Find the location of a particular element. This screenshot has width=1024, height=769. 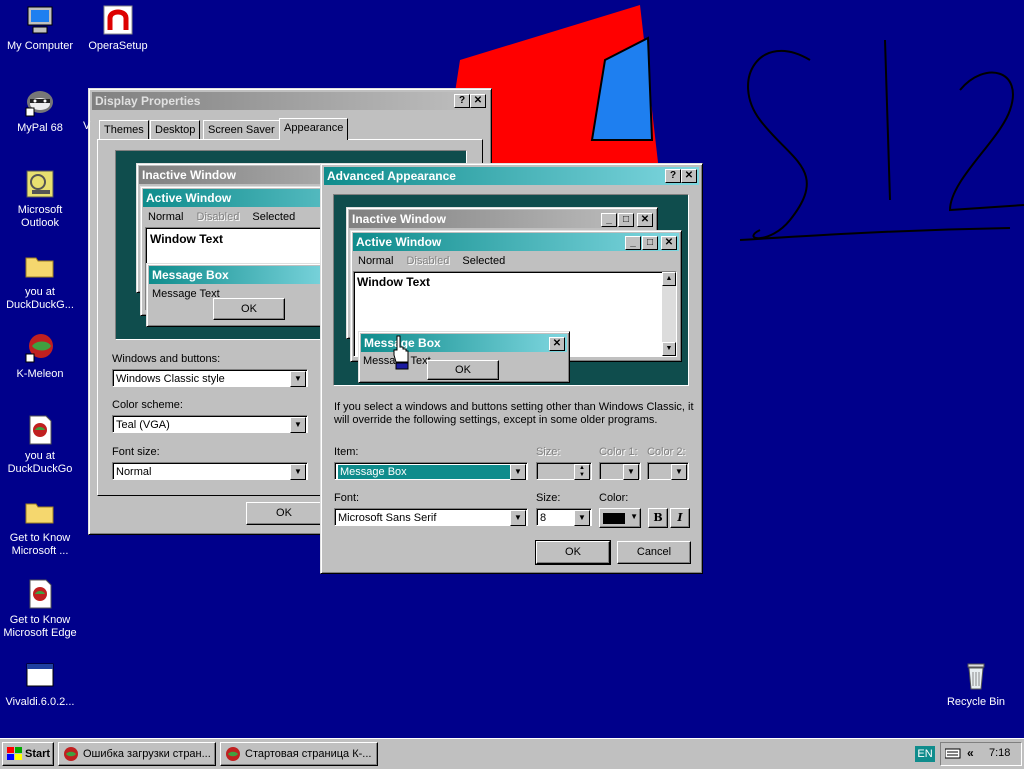

cancel-button: Cancel is located at coordinates (654, 552).